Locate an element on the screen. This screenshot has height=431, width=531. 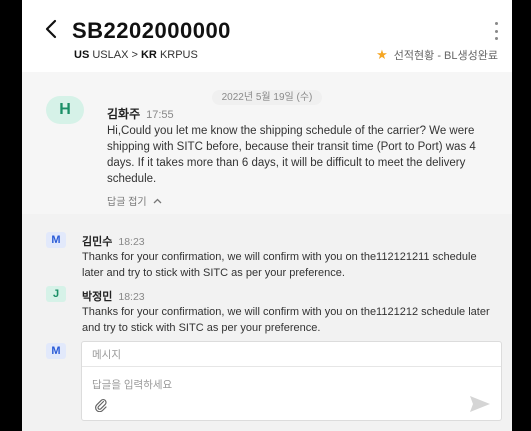
shipment-status: ★ 선적현황 - BL생성완료 is located at coordinates (437, 55).